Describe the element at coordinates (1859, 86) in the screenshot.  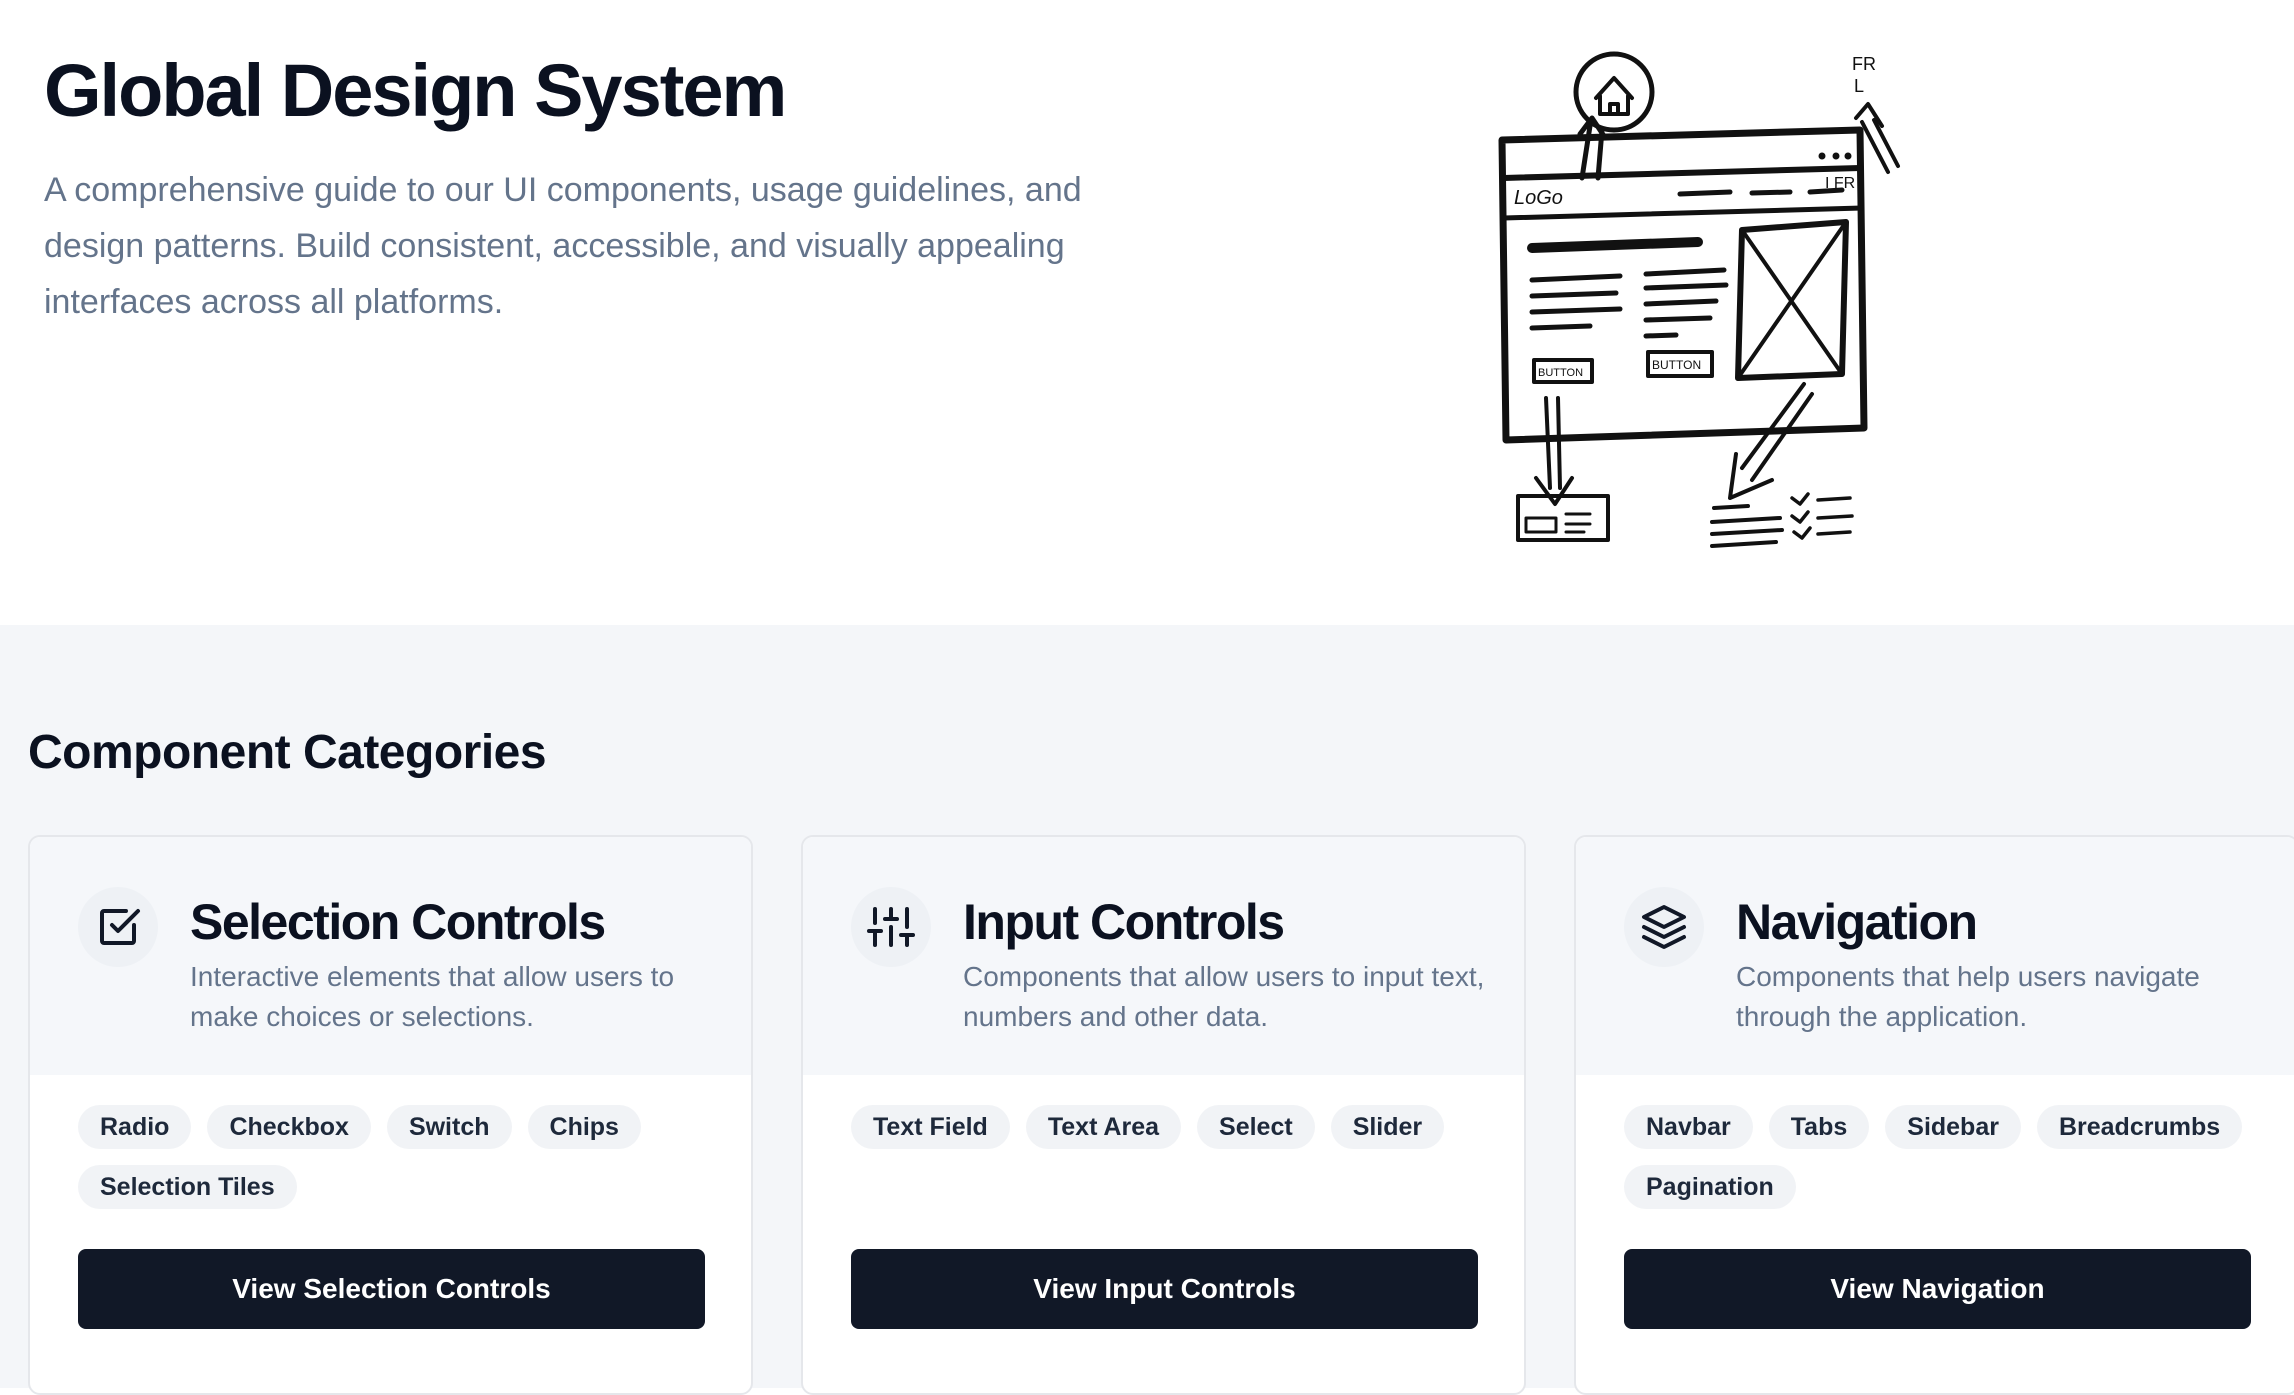
I see `illustration-fr-small: L` at that location.